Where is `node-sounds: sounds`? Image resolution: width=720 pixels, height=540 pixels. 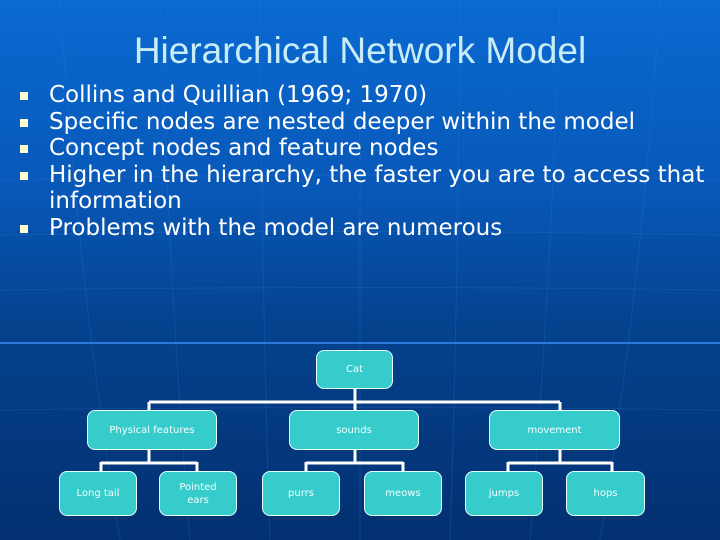 node-sounds: sounds is located at coordinates (354, 430).